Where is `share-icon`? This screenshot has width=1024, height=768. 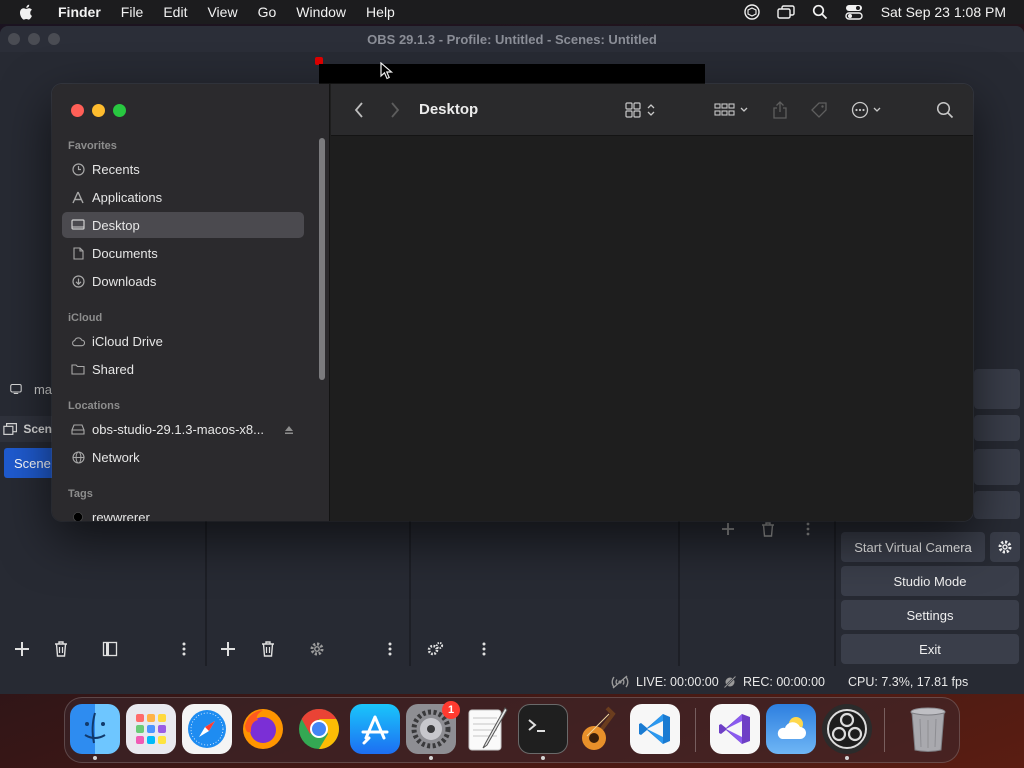 share-icon is located at coordinates (780, 110).